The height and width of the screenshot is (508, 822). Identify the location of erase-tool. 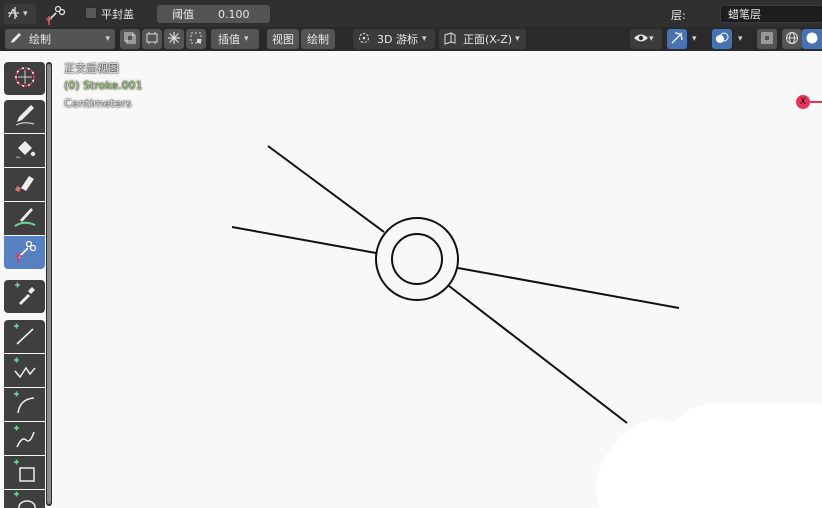
(24, 184).